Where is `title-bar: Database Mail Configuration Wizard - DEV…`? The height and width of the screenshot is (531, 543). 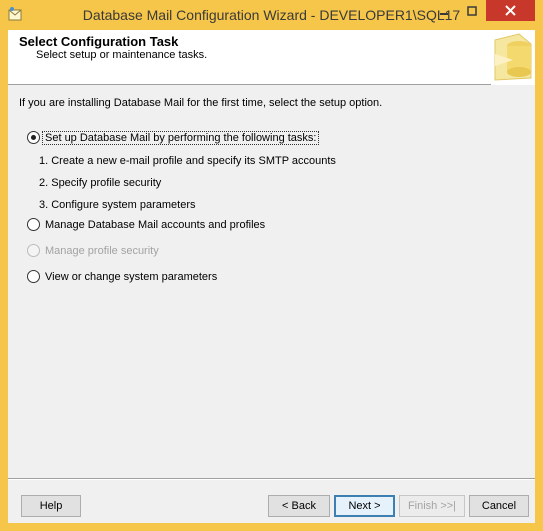
title-bar: Database Mail Configuration Wizard - DEV… is located at coordinates (271, 15).